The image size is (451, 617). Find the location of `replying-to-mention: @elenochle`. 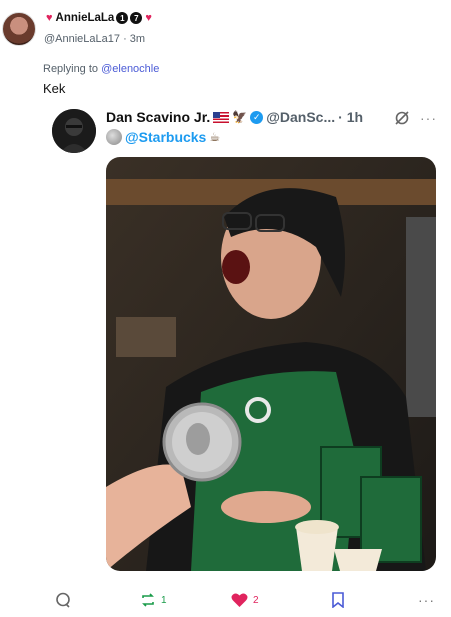

replying-to-mention: @elenochle is located at coordinates (130, 69).